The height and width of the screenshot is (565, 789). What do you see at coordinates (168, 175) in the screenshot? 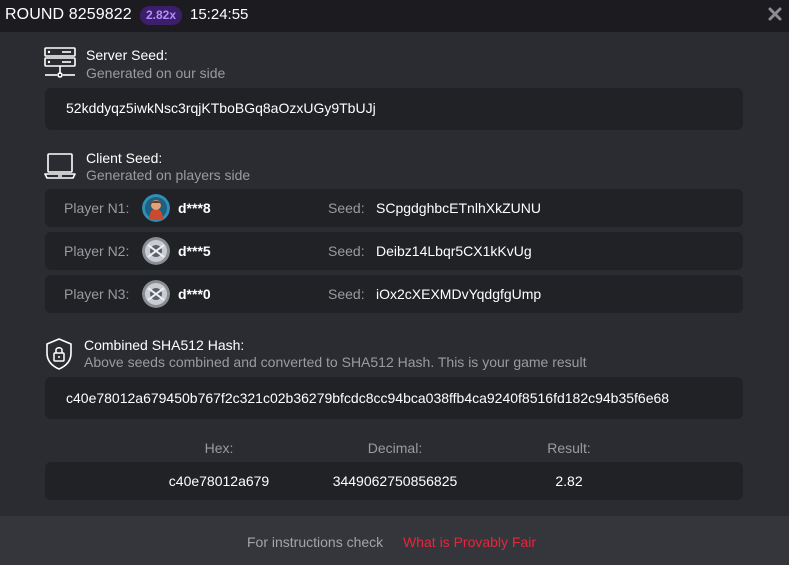
I see `client-seed-subtitle: Generated on players side` at bounding box center [168, 175].